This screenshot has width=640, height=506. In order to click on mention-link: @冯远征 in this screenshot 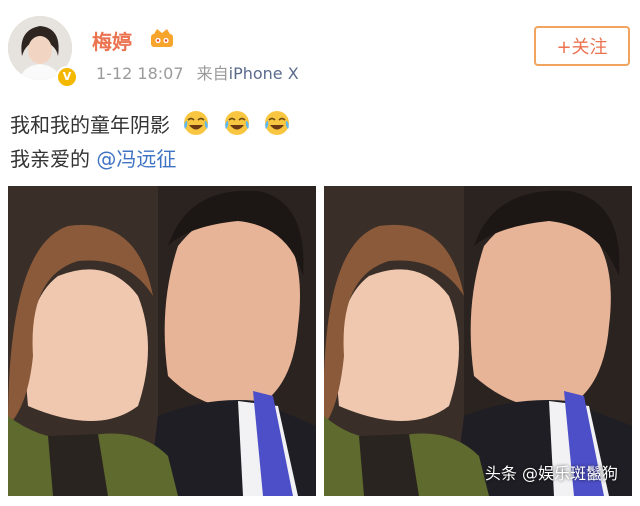, I will do `click(136, 159)`.